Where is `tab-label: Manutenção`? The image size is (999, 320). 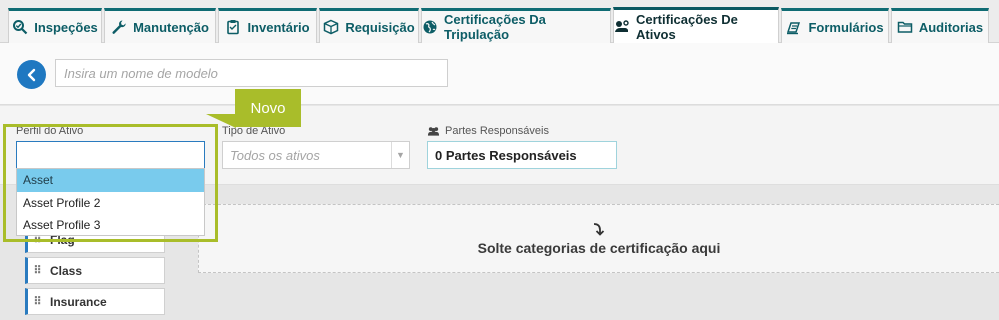 tab-label: Manutenção is located at coordinates (171, 27).